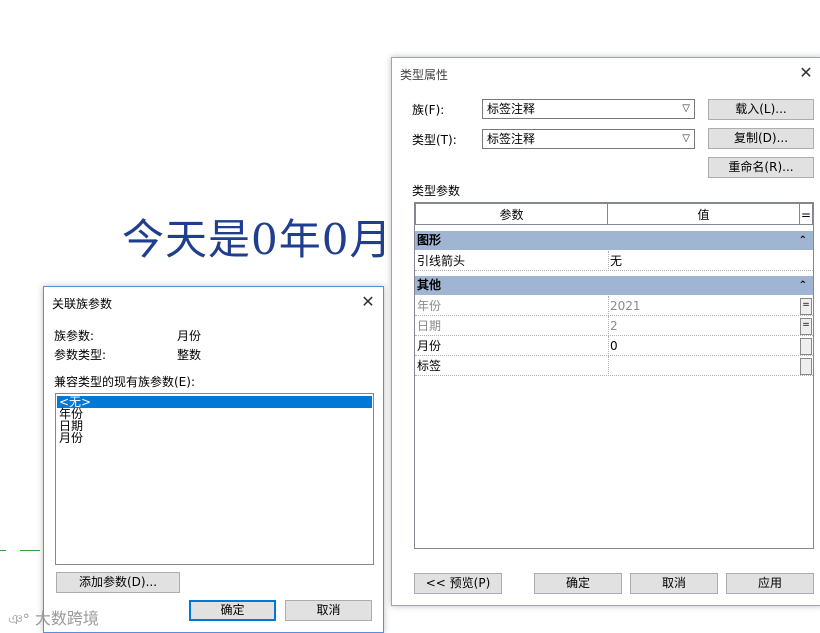 The height and width of the screenshot is (633, 820). I want to click on group-graphics: 图形 ⌃, so click(614, 240).